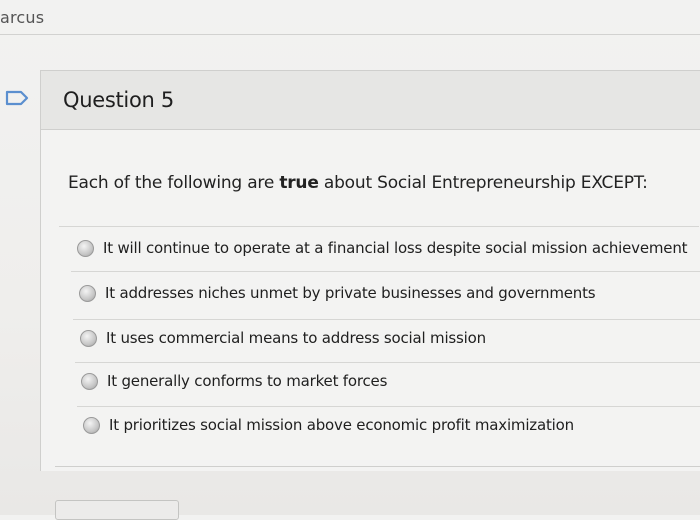 This screenshot has height=520, width=700. I want to click on answer-option-4: It generally conforms to market forces, so click(234, 381).